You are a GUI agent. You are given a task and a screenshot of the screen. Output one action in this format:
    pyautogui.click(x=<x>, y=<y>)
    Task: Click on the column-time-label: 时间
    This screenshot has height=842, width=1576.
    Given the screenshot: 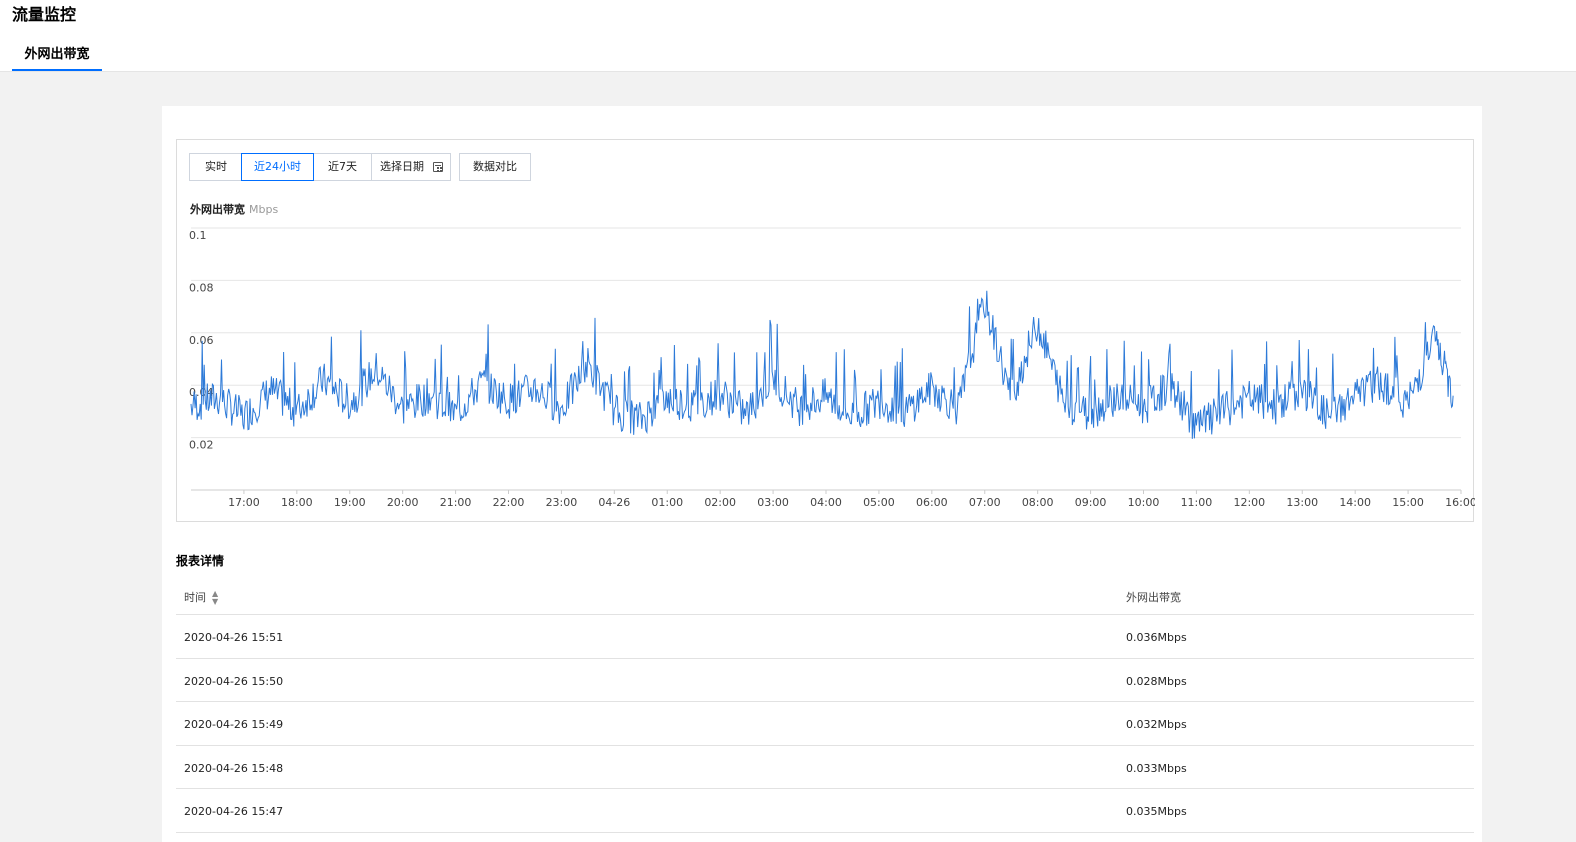 What is the action you would take?
    pyautogui.click(x=195, y=597)
    